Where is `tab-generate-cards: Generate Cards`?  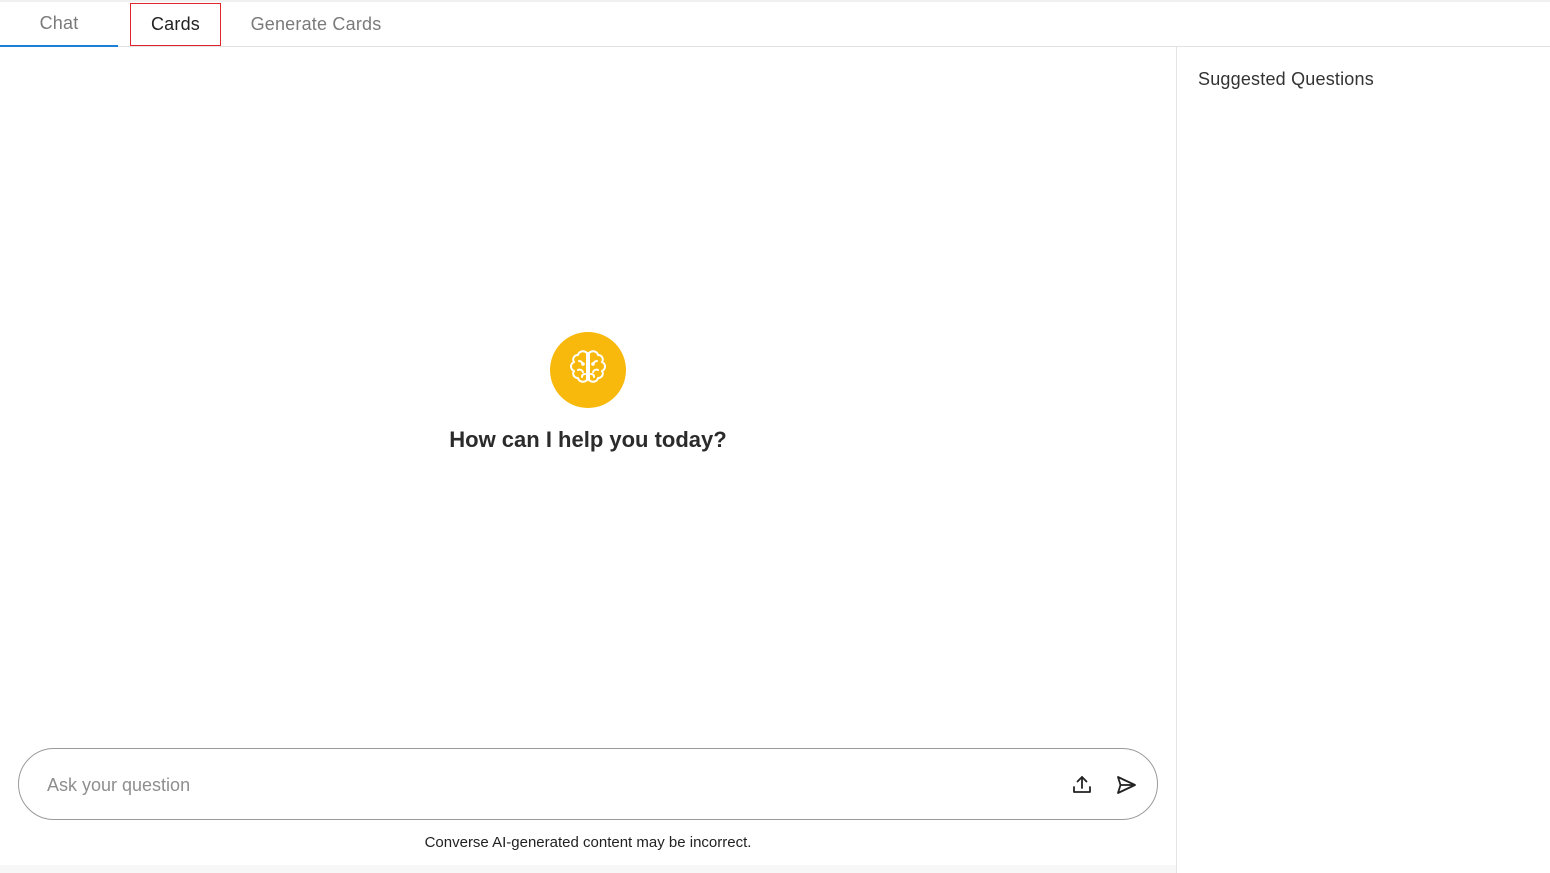
tab-generate-cards: Generate Cards is located at coordinates (316, 24).